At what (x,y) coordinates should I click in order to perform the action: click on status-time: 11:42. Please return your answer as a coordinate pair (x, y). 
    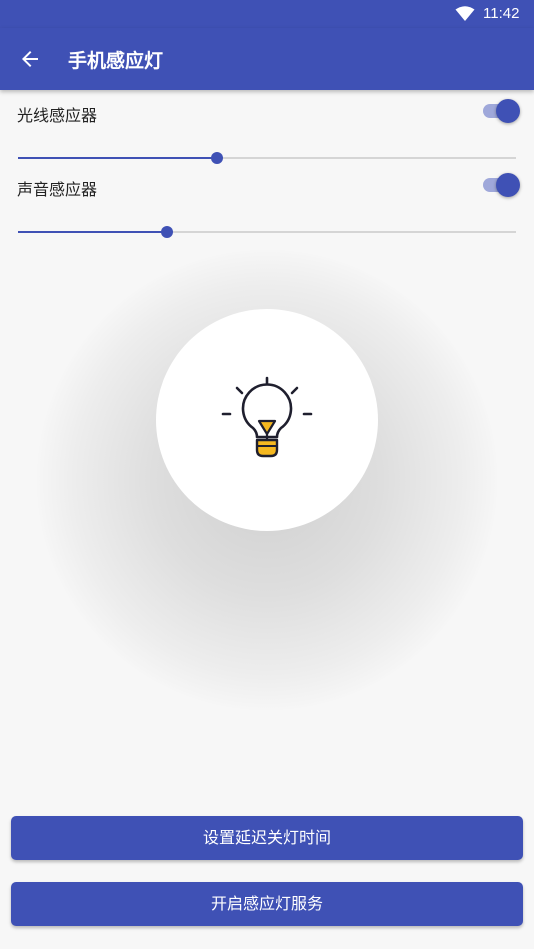
    Looking at the image, I should click on (501, 13).